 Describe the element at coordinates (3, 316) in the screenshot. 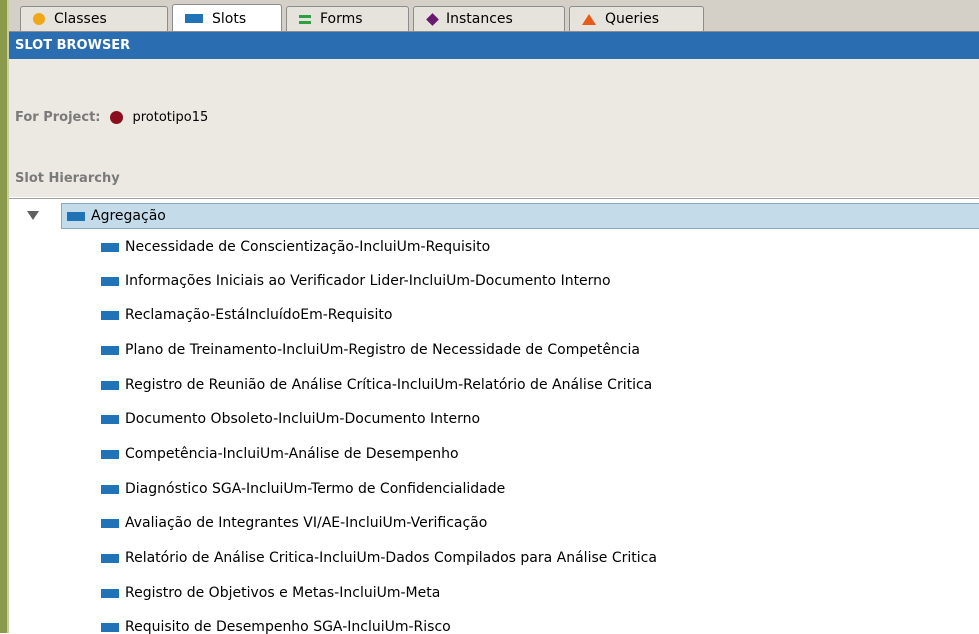

I see `left-frame-strip` at that location.